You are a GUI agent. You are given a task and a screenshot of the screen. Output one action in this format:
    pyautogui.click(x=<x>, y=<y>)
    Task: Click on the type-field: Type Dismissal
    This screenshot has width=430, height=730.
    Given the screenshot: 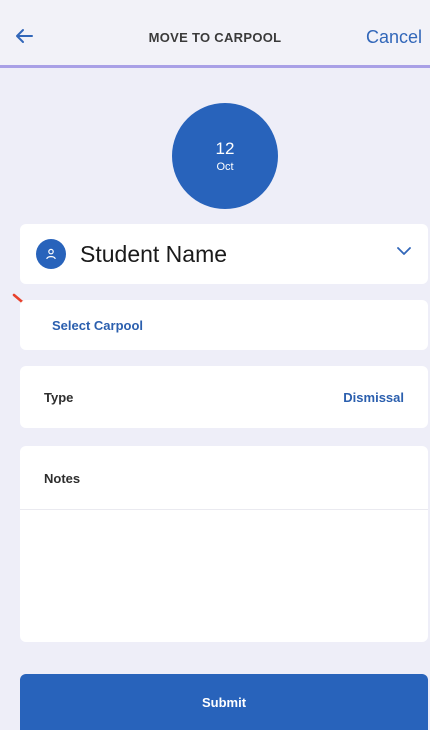 What is the action you would take?
    pyautogui.click(x=224, y=397)
    